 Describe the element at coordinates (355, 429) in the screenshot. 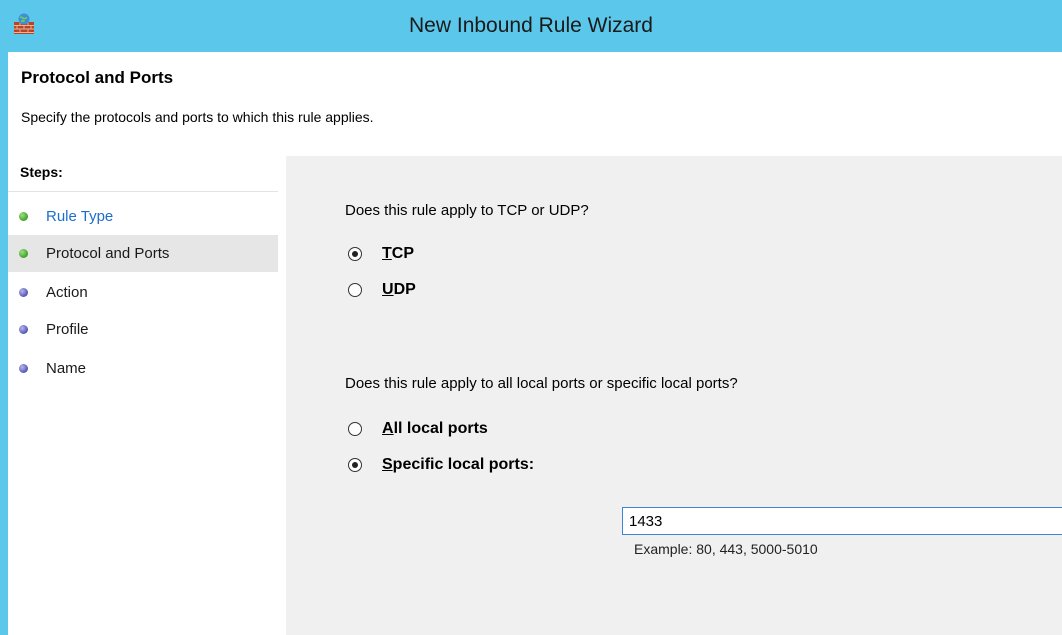

I see `all-local-ports-radio` at that location.